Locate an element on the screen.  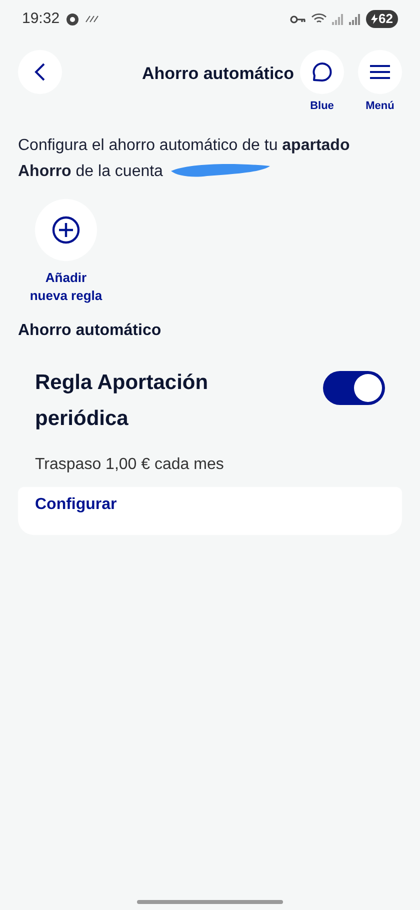
key-icon is located at coordinates (298, 19).